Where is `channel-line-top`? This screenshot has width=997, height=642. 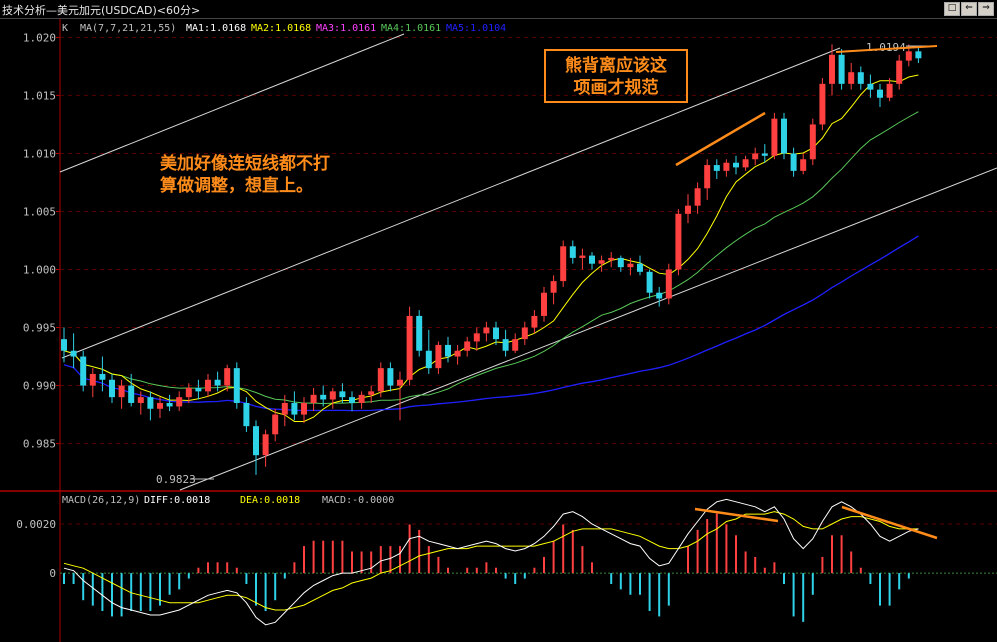 channel-line-top is located at coordinates (232, 103).